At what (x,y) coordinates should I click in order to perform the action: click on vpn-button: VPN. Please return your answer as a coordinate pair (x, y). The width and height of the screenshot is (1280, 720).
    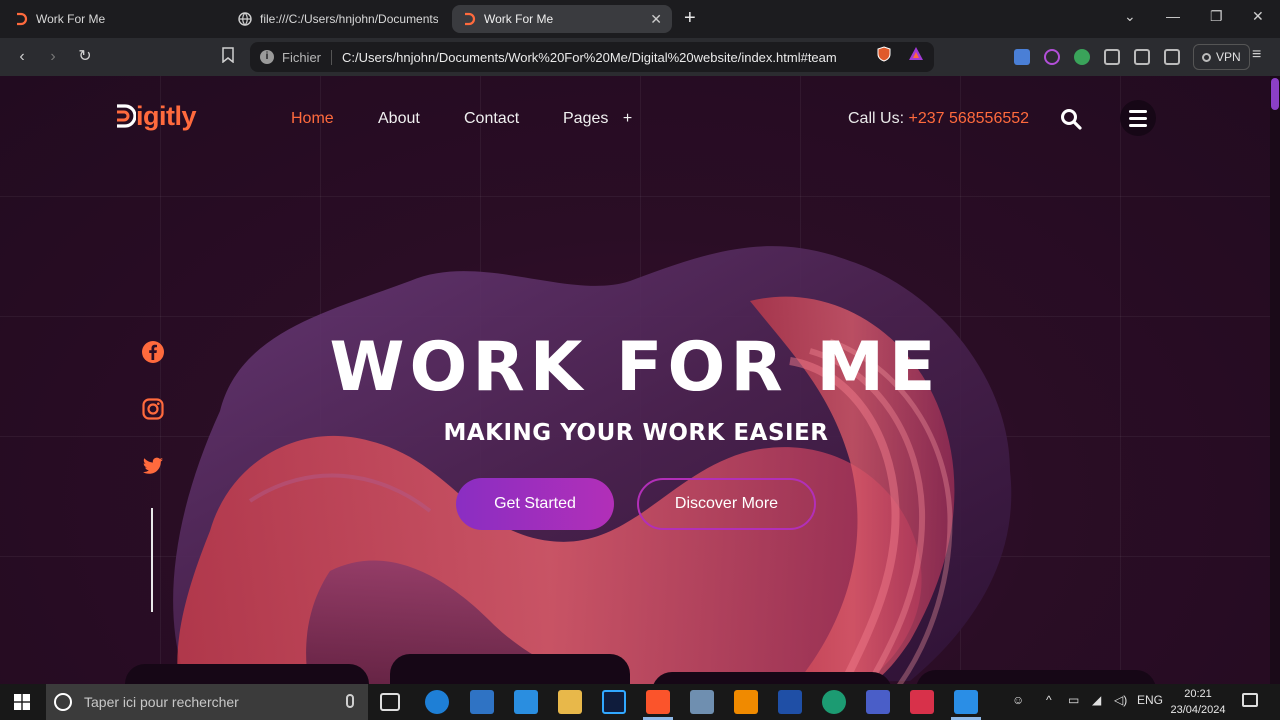
    Looking at the image, I should click on (1221, 57).